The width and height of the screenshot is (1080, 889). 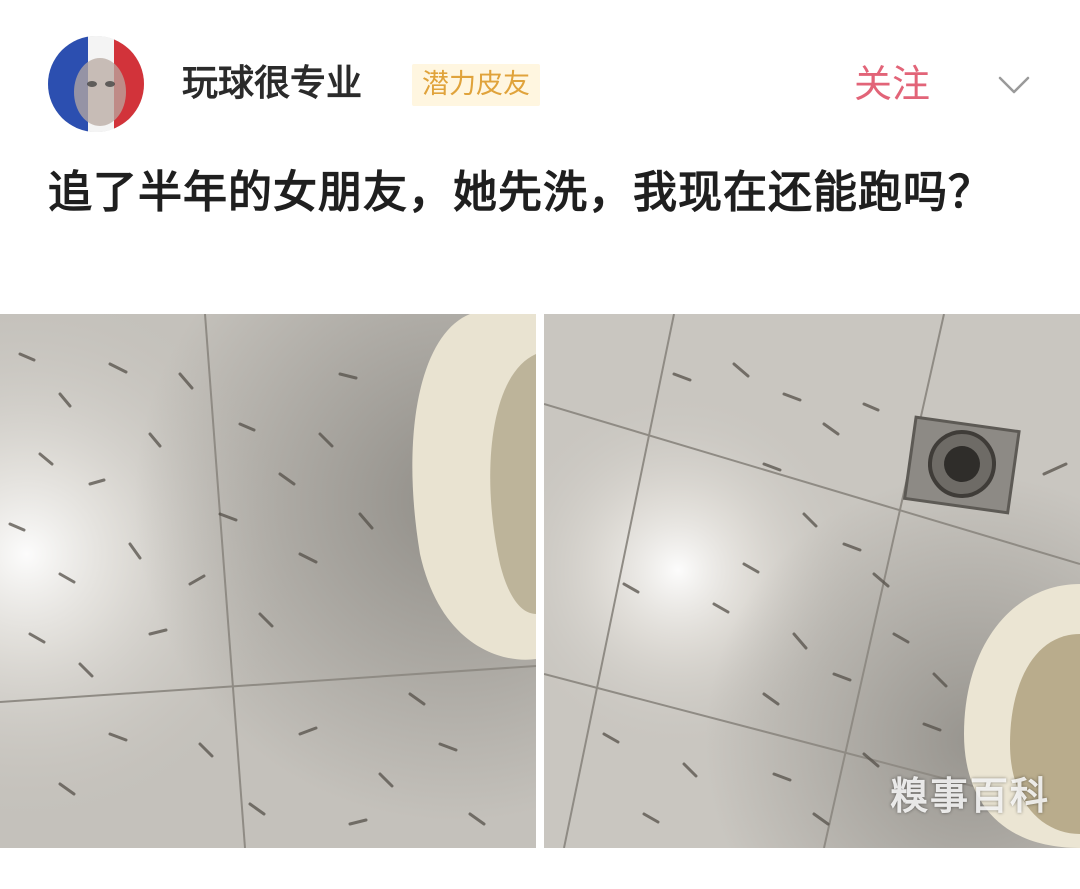 What do you see at coordinates (969, 796) in the screenshot?
I see `watermark-text: 糗事百科` at bounding box center [969, 796].